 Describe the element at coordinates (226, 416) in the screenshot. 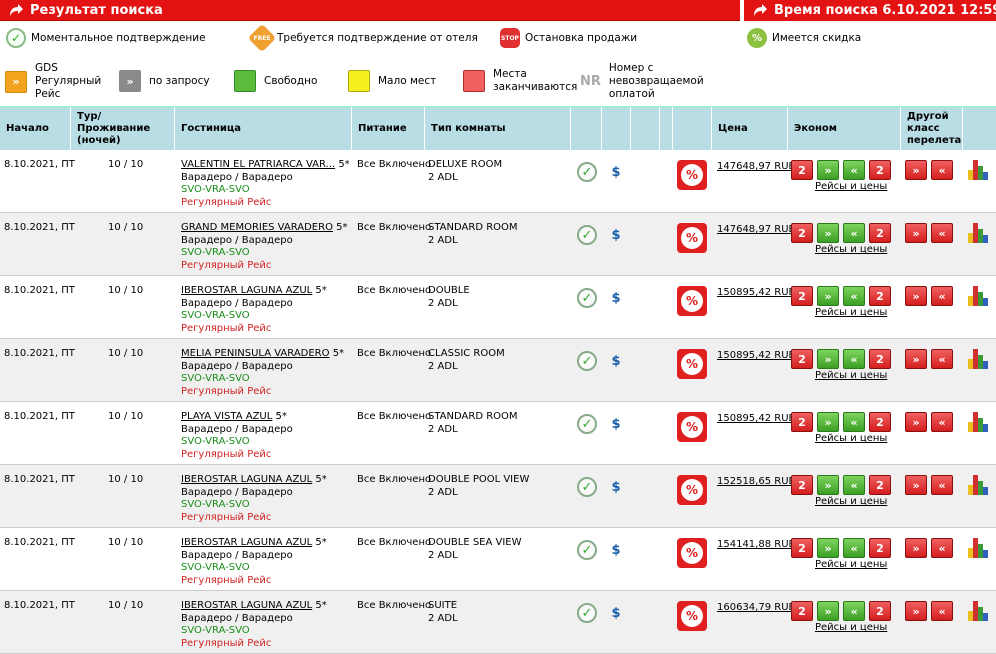

I see `hotel-link: PLAYA VISTA AZUL` at that location.